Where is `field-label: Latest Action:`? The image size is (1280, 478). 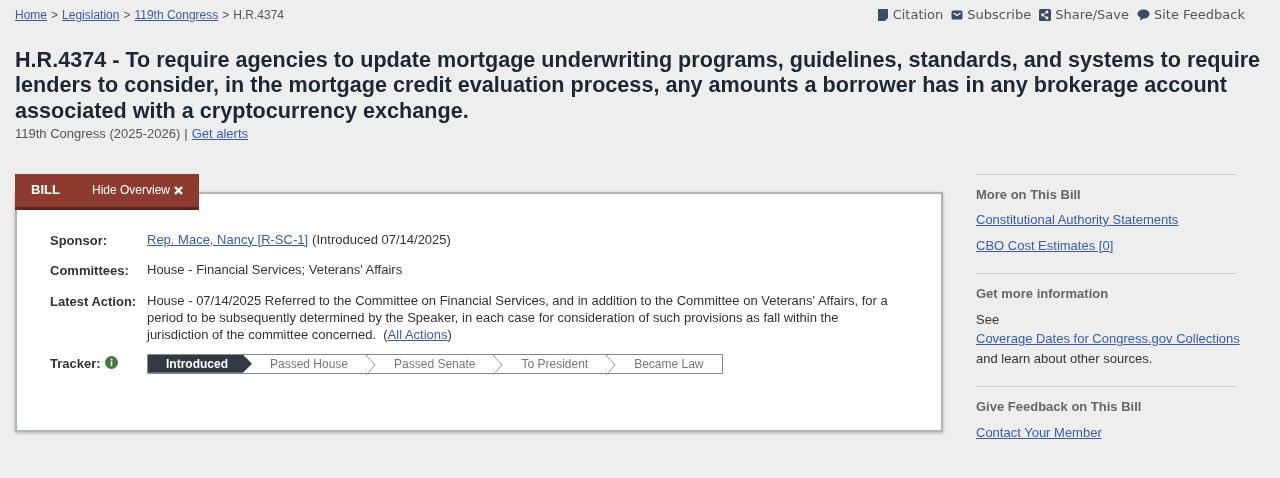 field-label: Latest Action: is located at coordinates (94, 301).